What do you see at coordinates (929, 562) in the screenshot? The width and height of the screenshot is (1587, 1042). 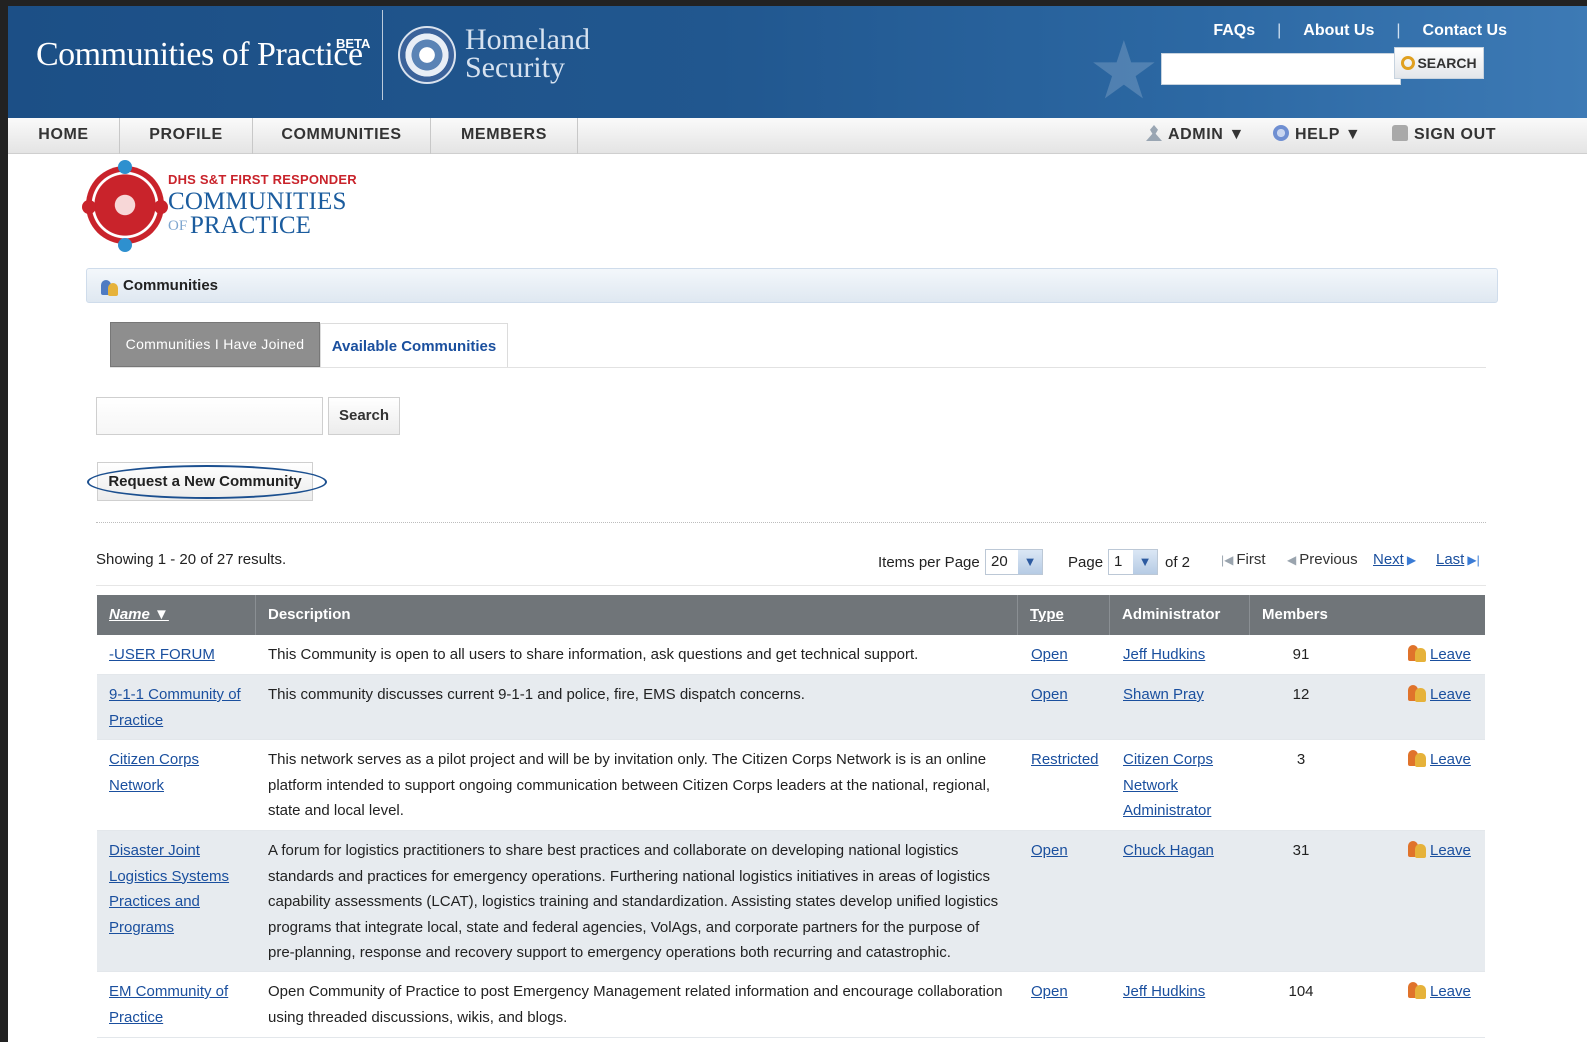 I see `items-per-page-label: Items per Page` at bounding box center [929, 562].